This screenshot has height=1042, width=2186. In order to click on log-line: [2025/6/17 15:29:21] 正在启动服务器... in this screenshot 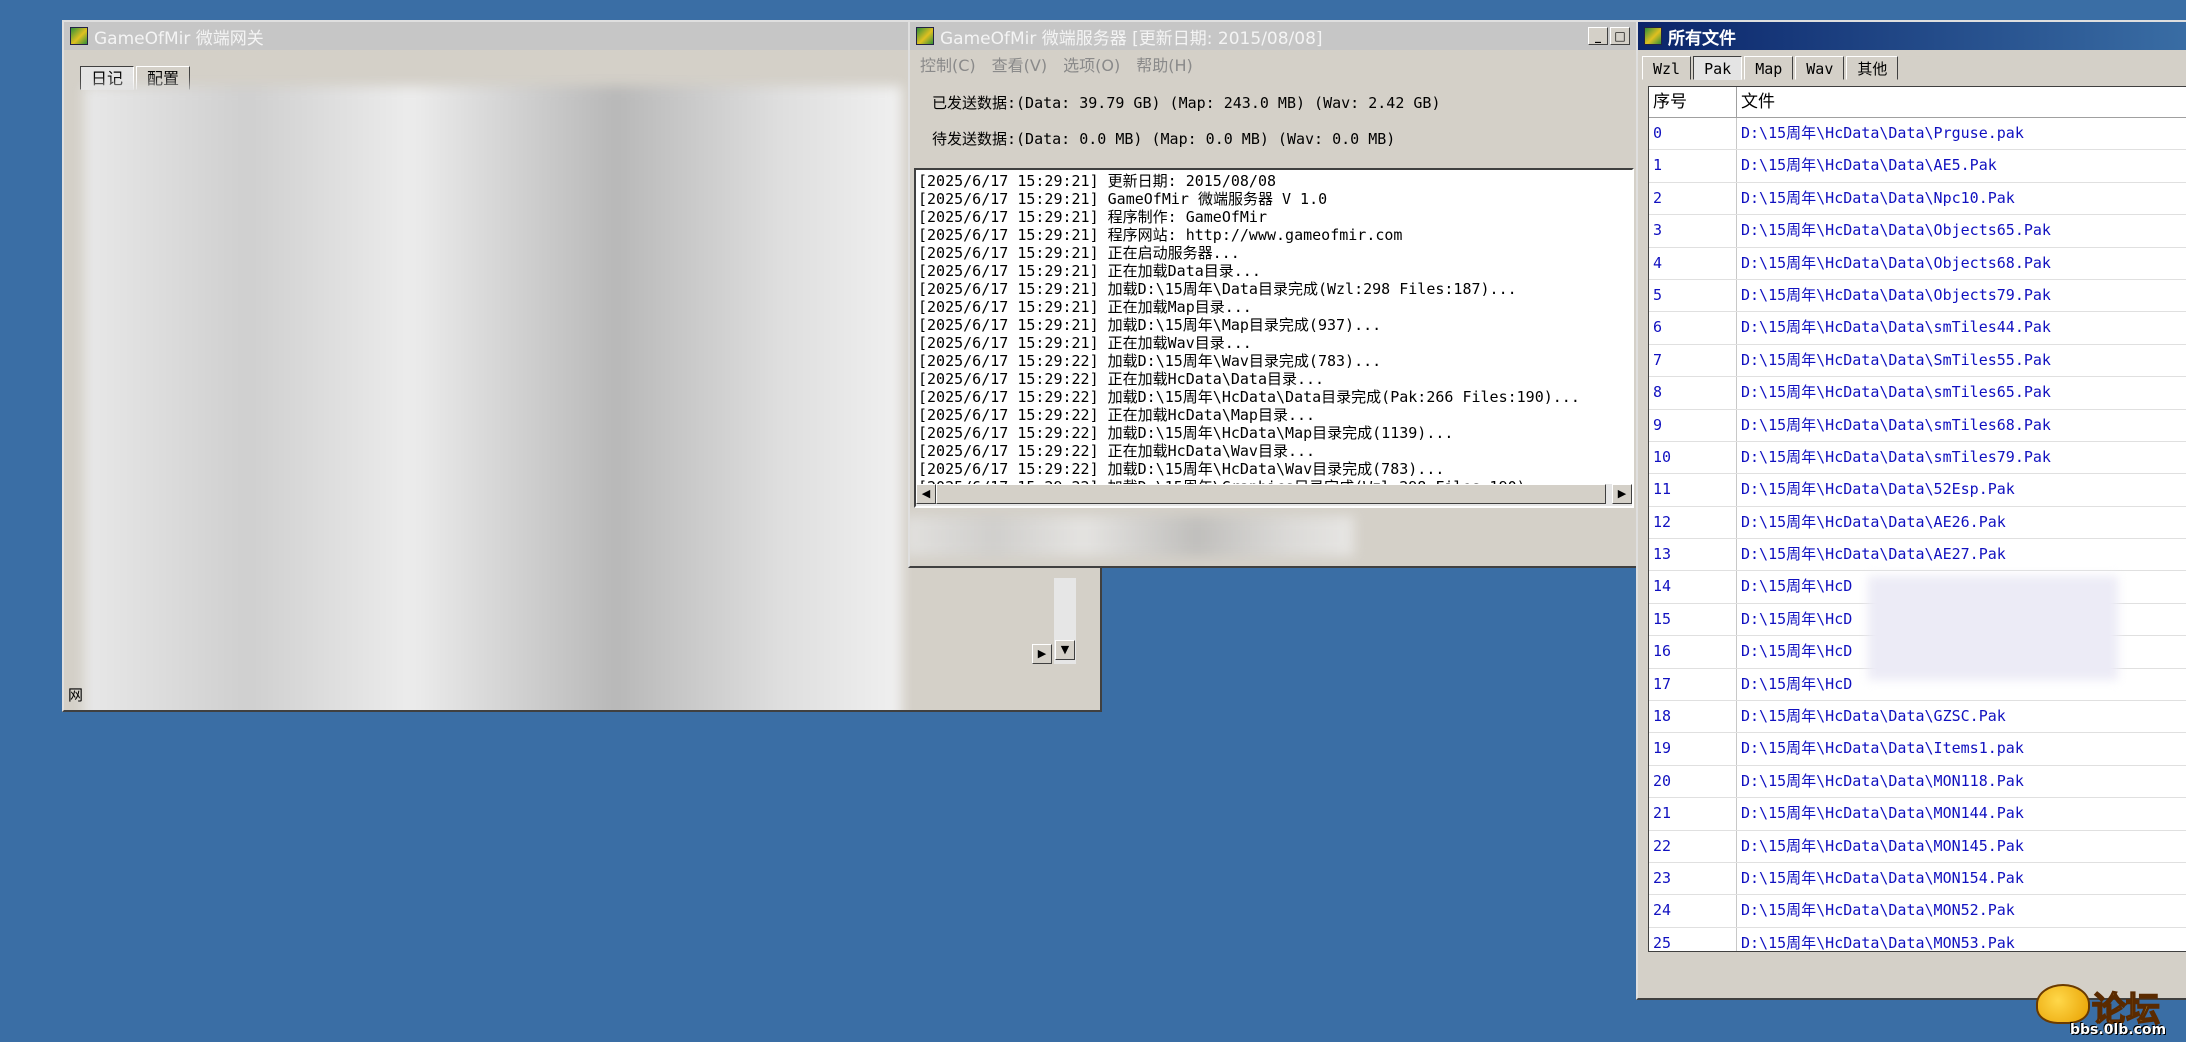, I will do `click(1079, 253)`.